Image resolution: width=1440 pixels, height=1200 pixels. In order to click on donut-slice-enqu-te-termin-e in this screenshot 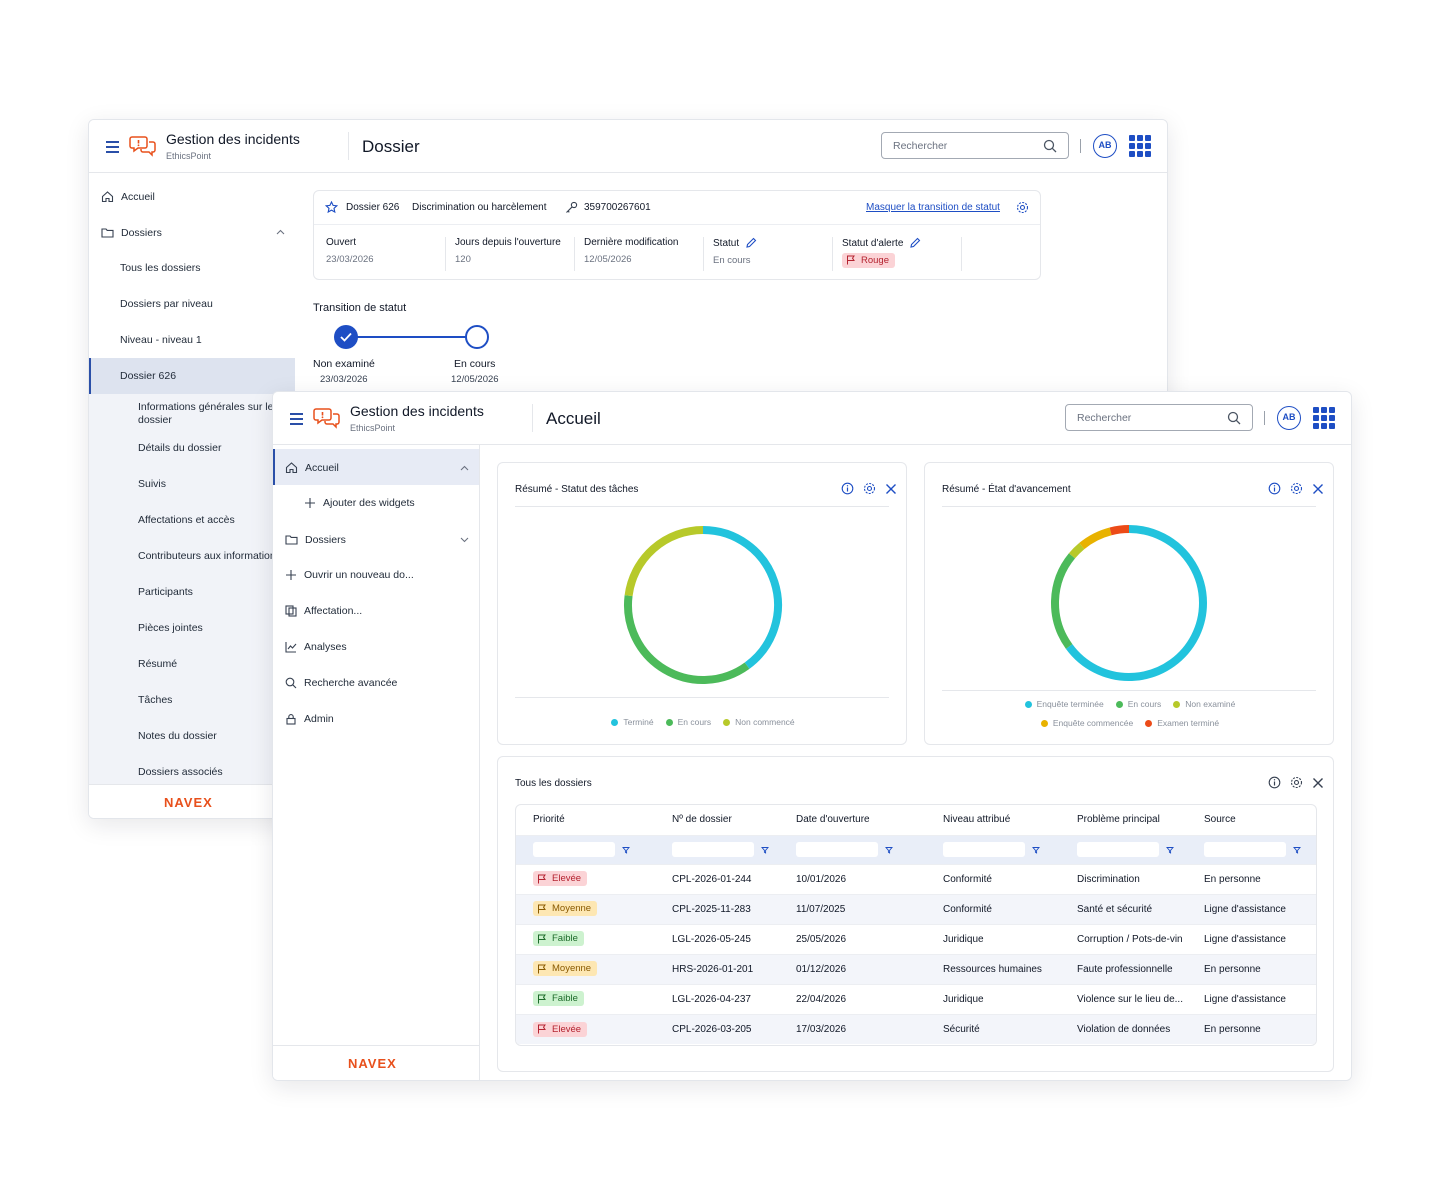, I will do `click(1136, 603)`.